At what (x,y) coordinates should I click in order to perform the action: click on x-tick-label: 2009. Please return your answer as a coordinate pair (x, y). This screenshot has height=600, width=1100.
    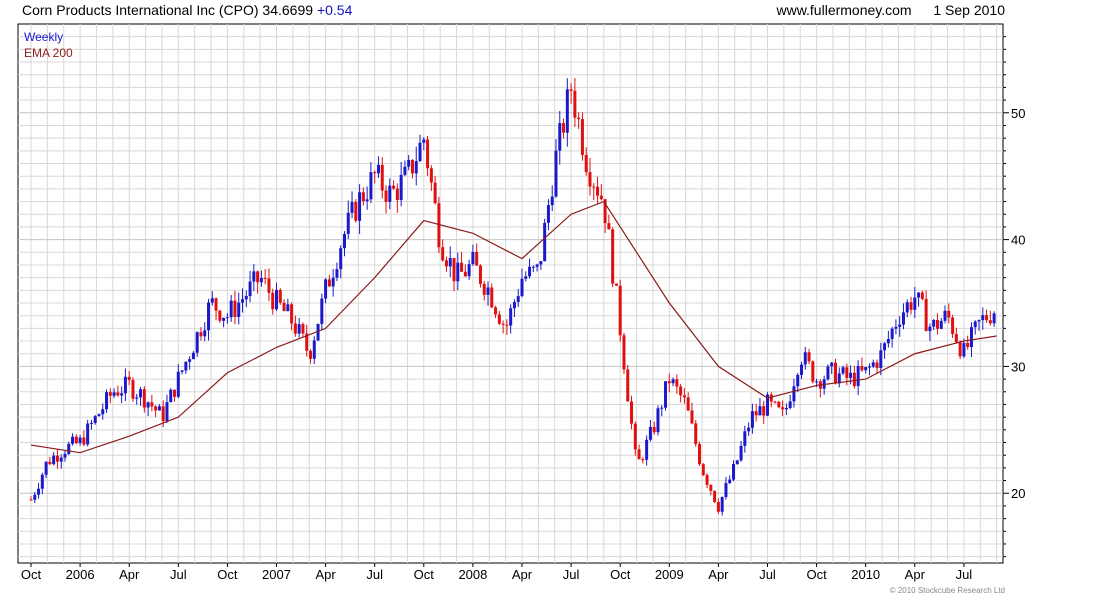
    Looking at the image, I should click on (669, 574).